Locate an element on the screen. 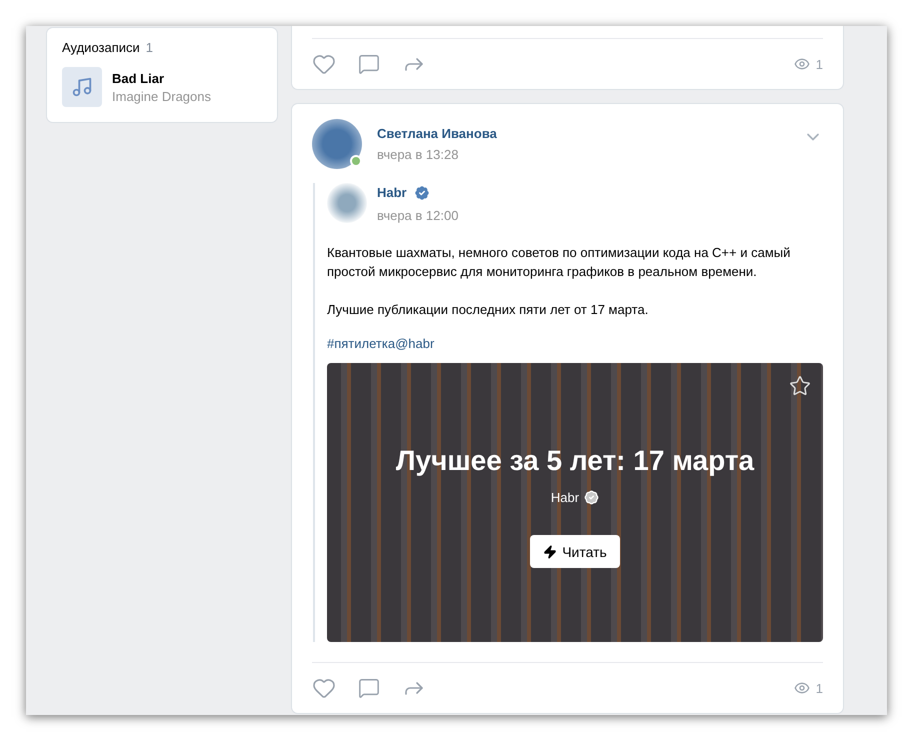 The width and height of the screenshot is (917, 745). audio-count: 1 is located at coordinates (150, 47).